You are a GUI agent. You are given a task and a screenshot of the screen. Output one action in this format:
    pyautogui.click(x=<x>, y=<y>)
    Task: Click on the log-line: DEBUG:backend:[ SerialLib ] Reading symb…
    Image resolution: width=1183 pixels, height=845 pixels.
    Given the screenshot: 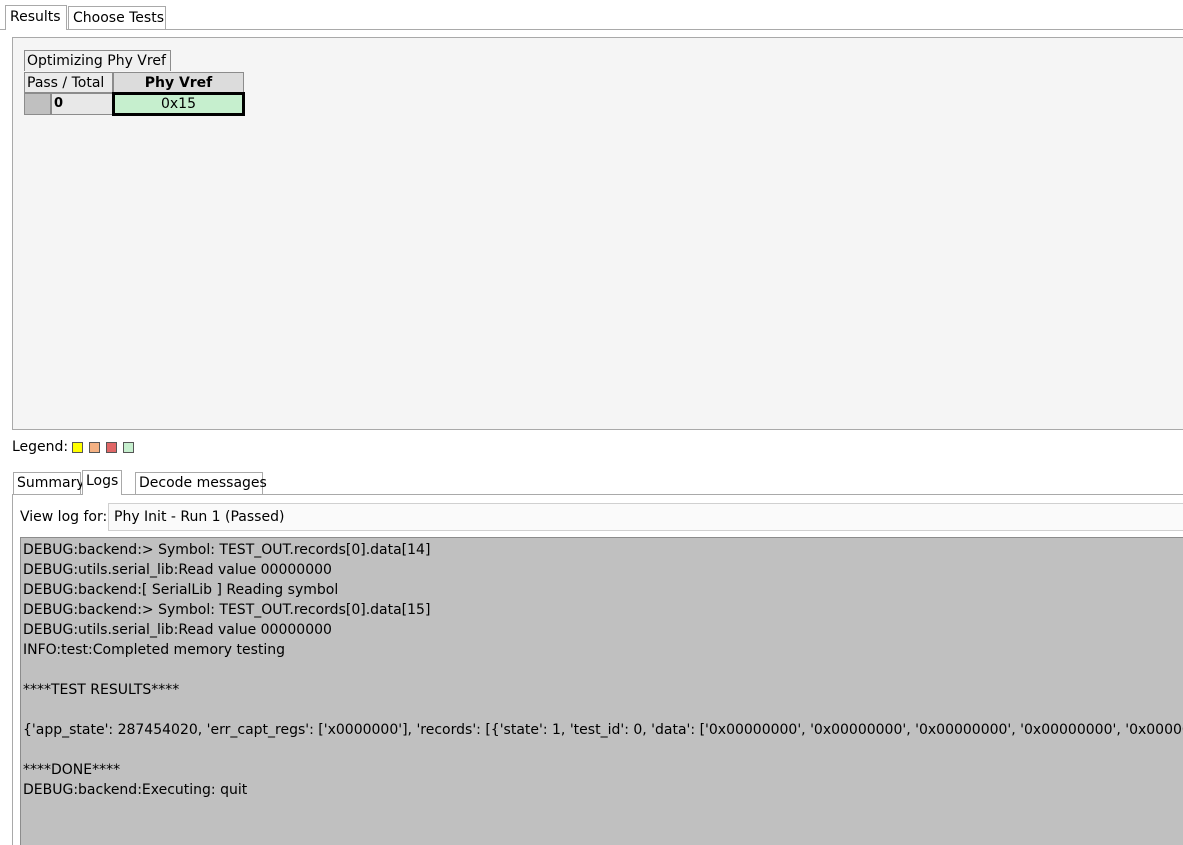 What is the action you would take?
    pyautogui.click(x=181, y=590)
    